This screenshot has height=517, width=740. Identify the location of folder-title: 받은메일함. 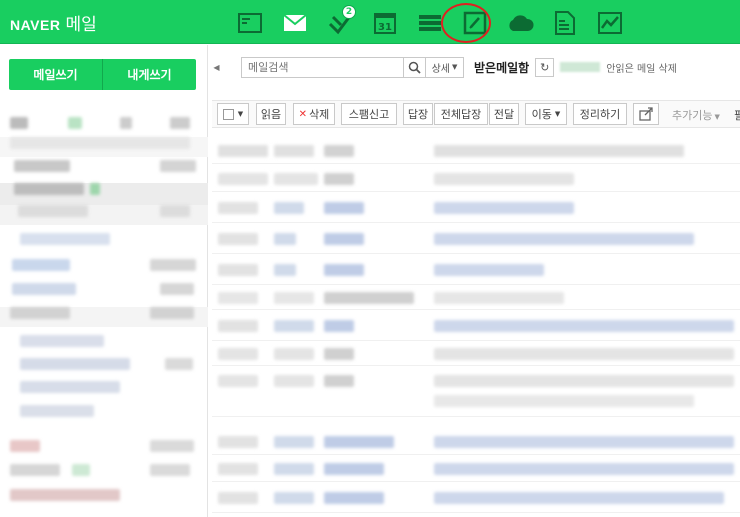
(502, 67).